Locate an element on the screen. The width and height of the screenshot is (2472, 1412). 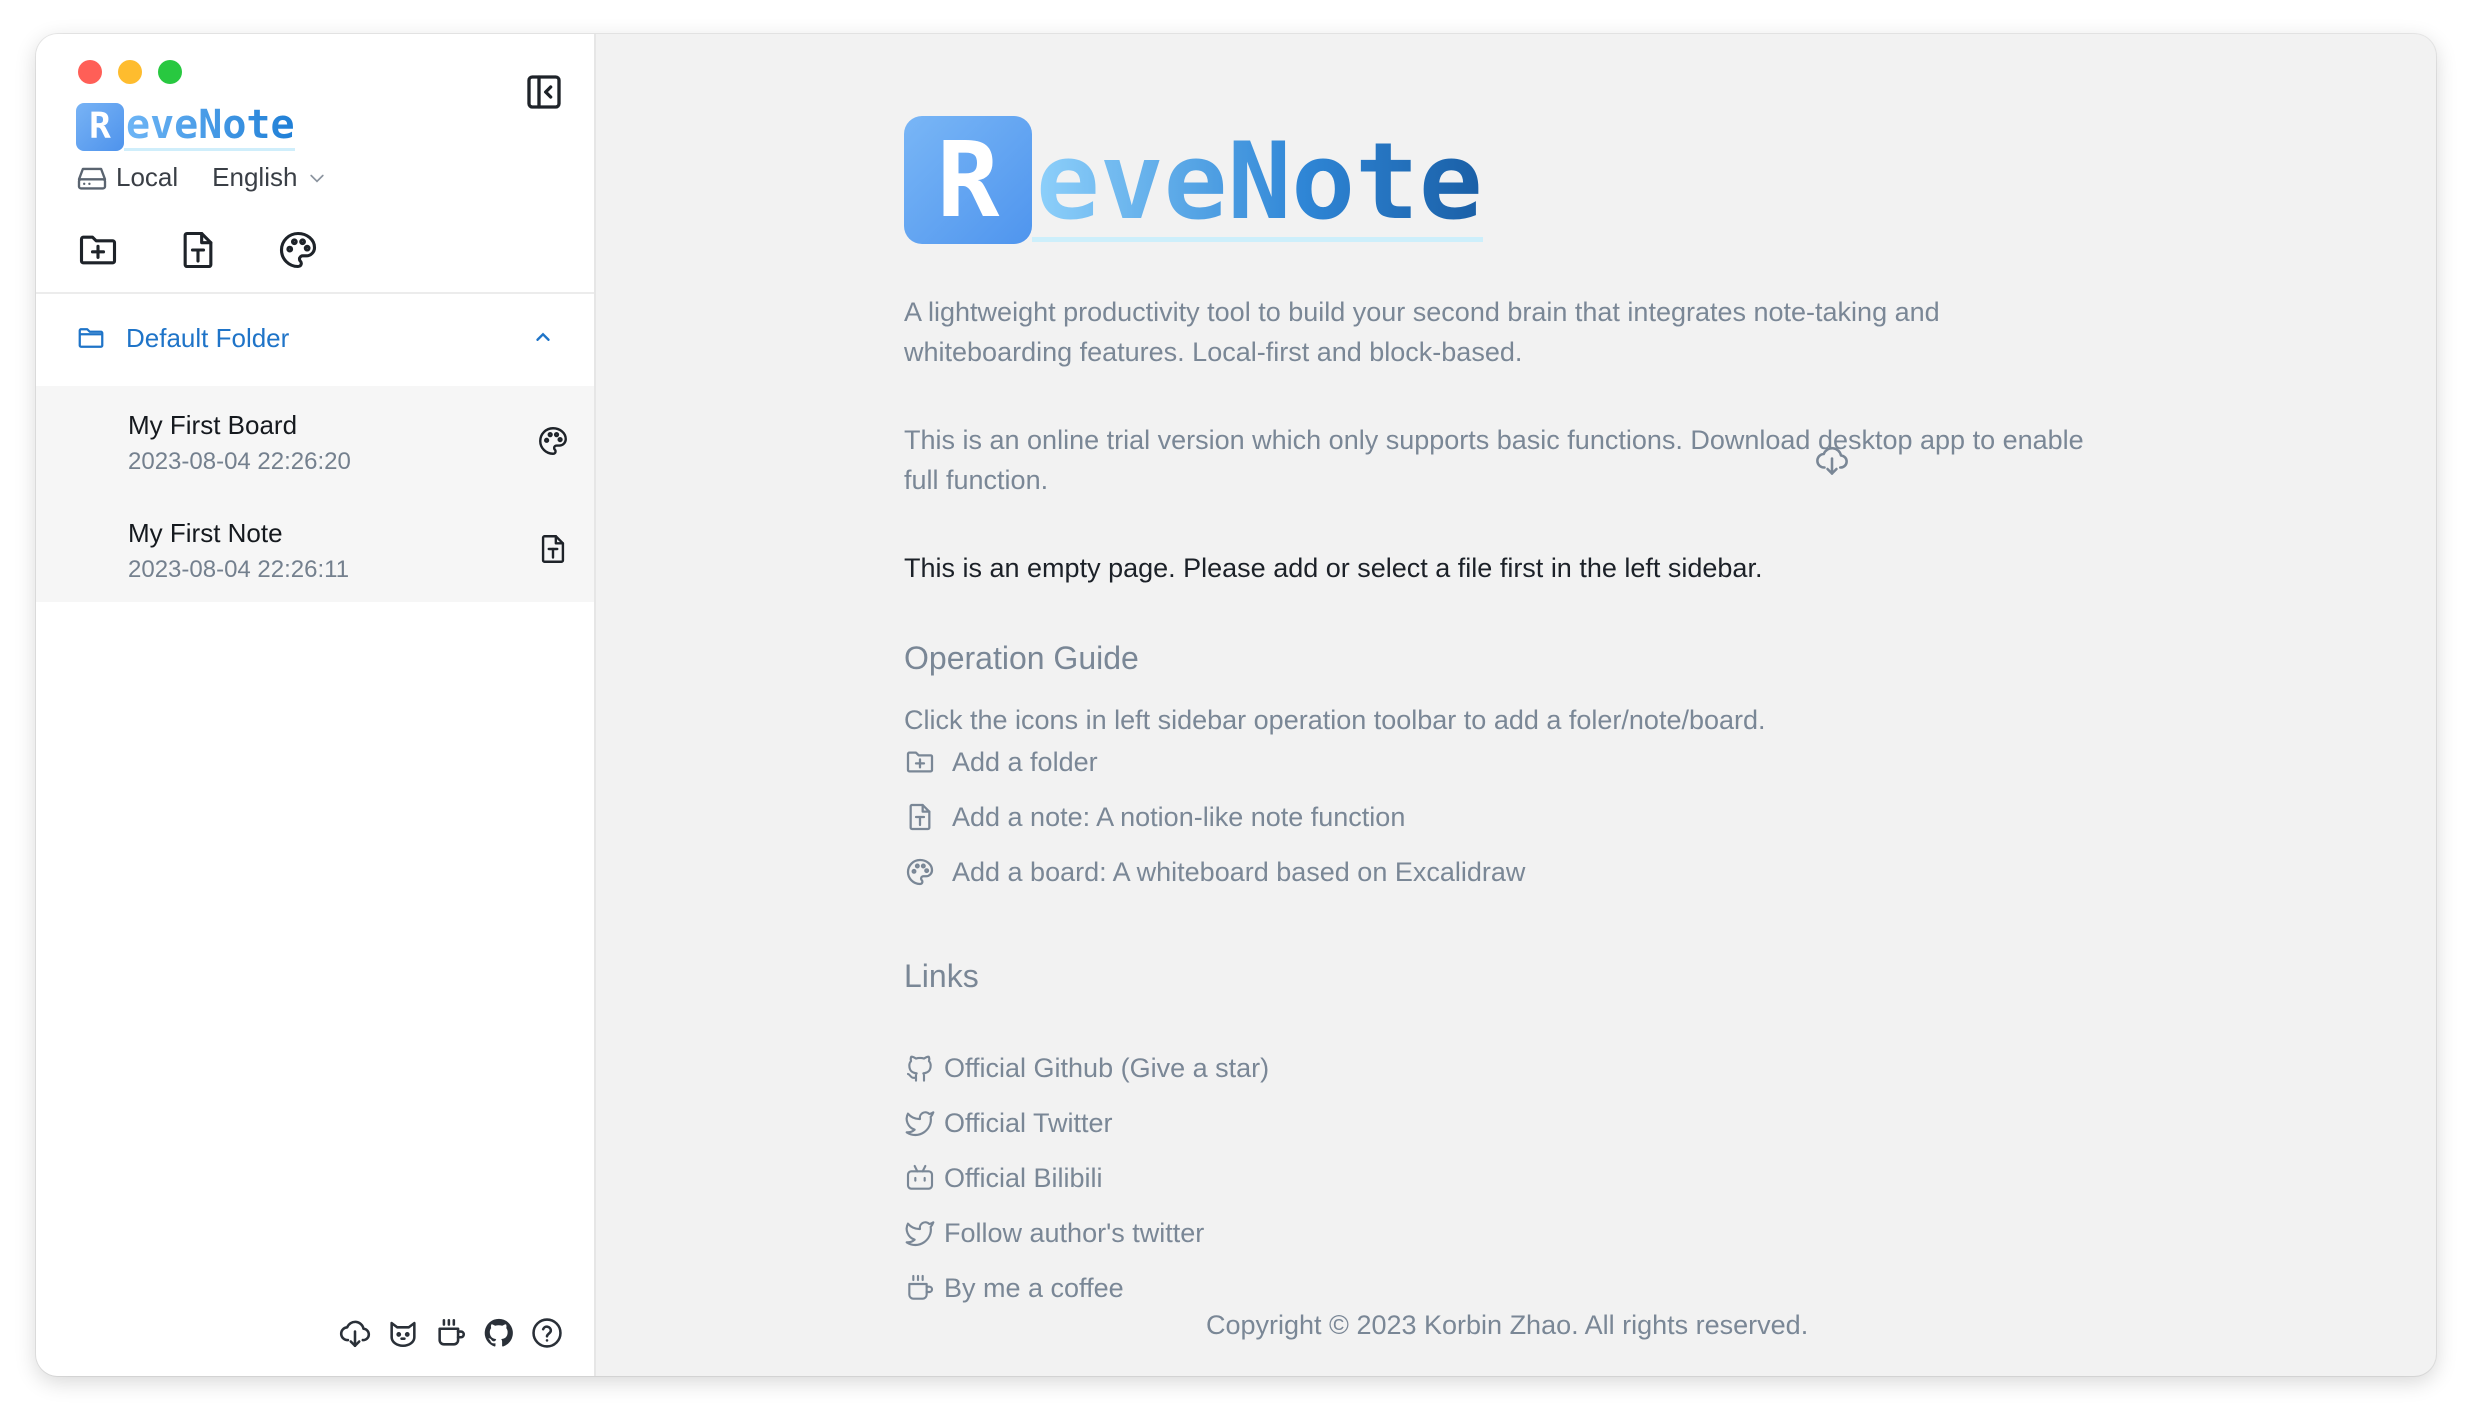
links-heading: Links is located at coordinates (941, 976).